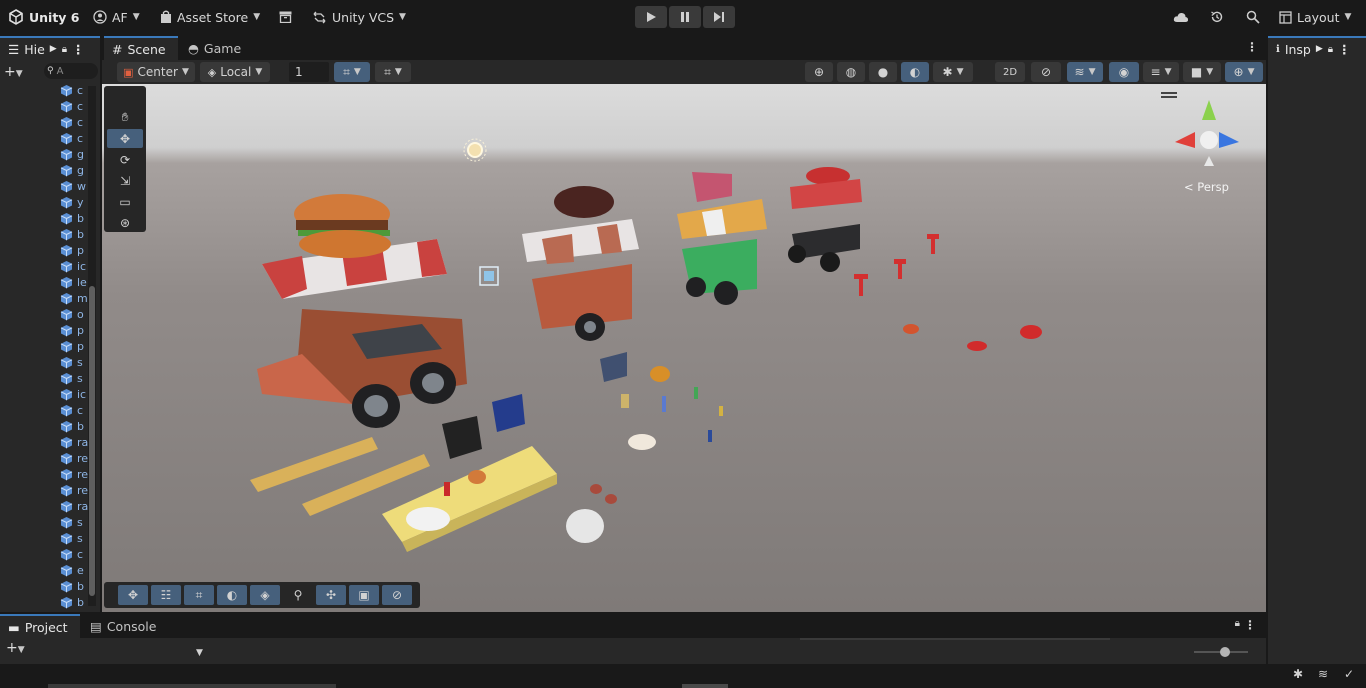  Describe the element at coordinates (122, 626) in the screenshot. I see `tab-console: ▤ Console` at that location.